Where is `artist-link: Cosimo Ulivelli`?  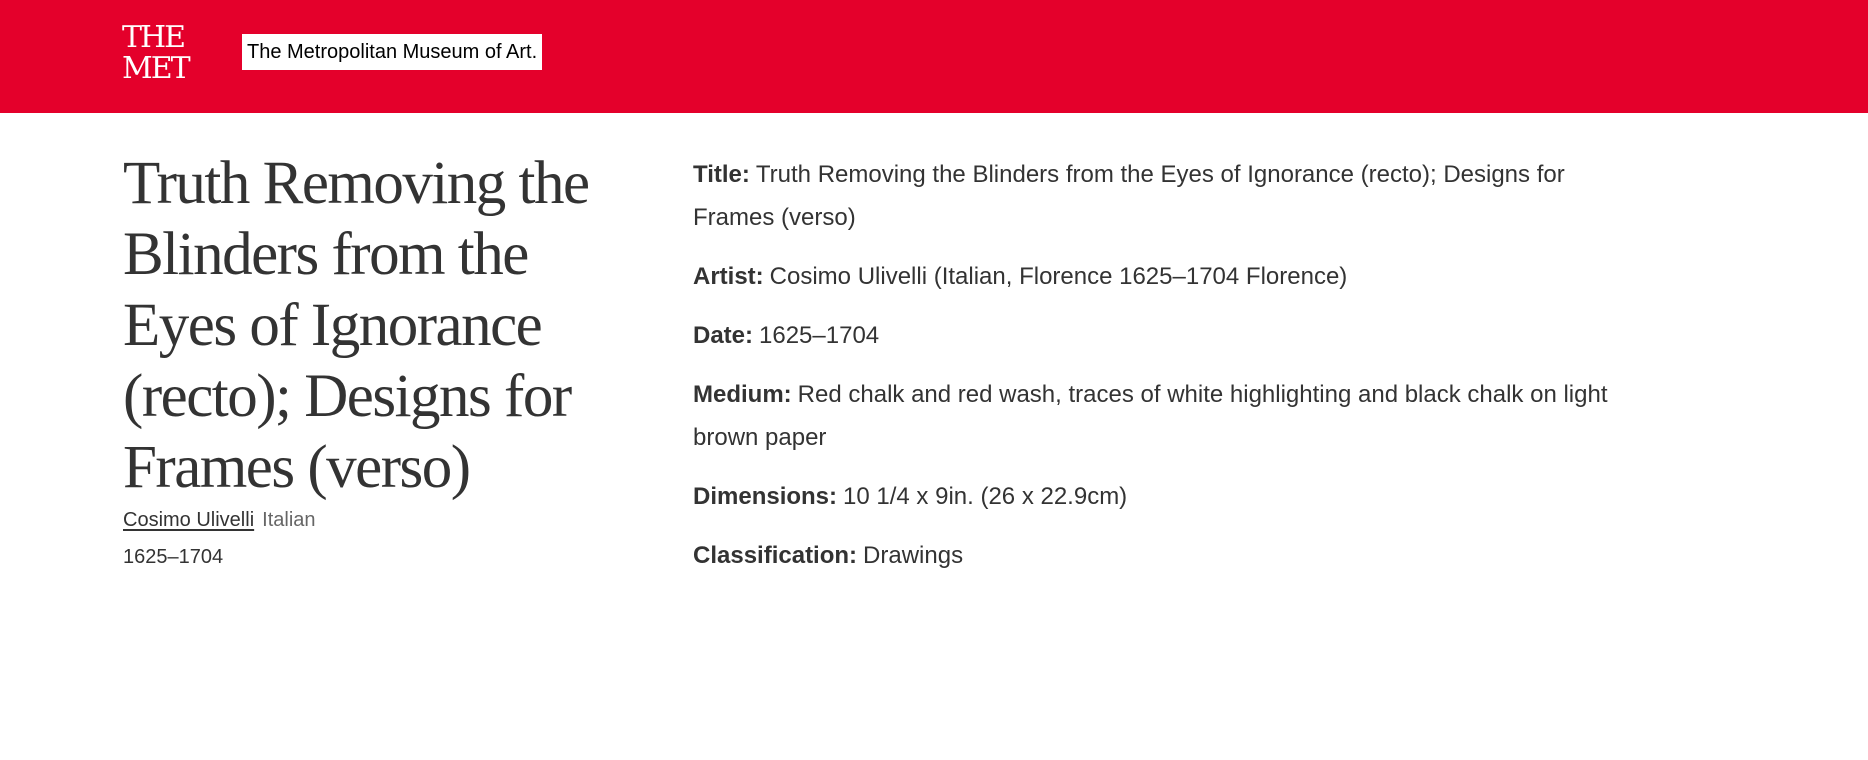 artist-link: Cosimo Ulivelli is located at coordinates (188, 520).